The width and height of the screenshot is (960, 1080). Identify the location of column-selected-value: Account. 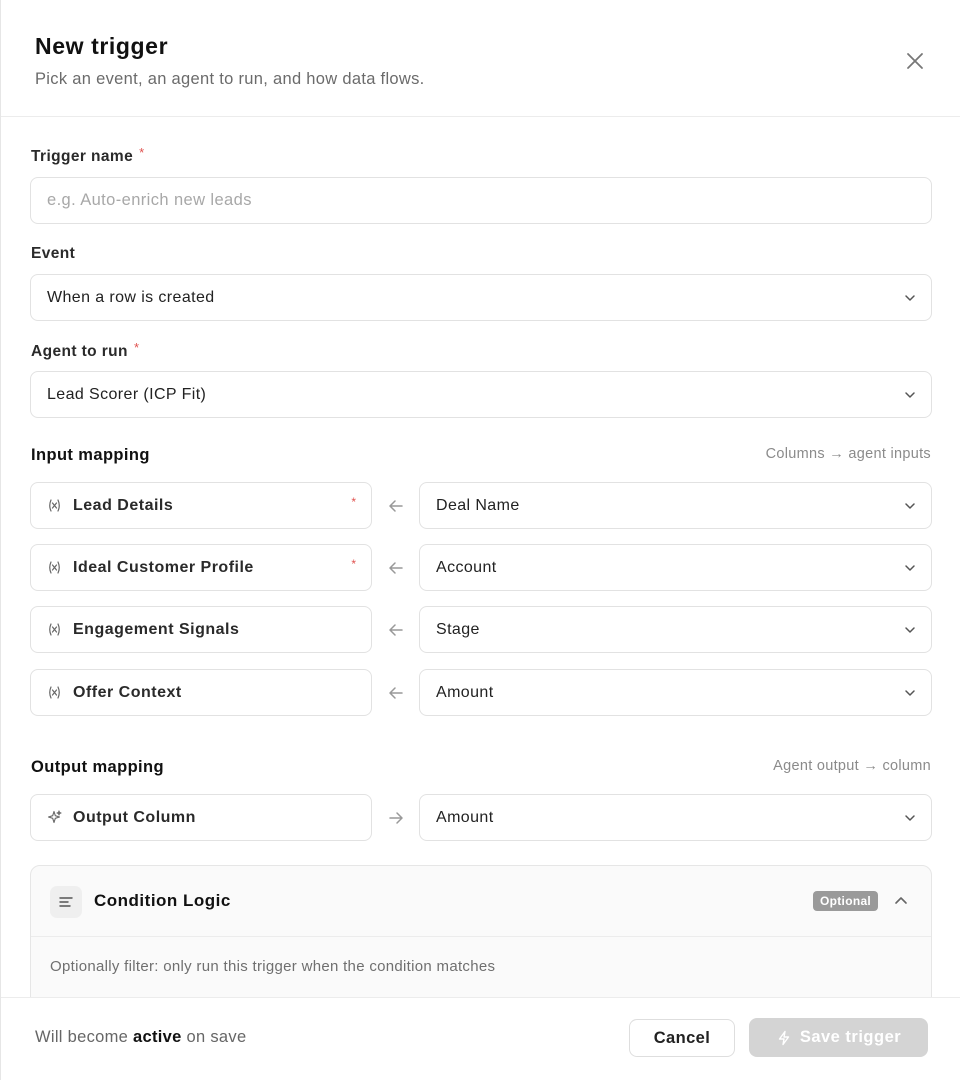
(466, 567).